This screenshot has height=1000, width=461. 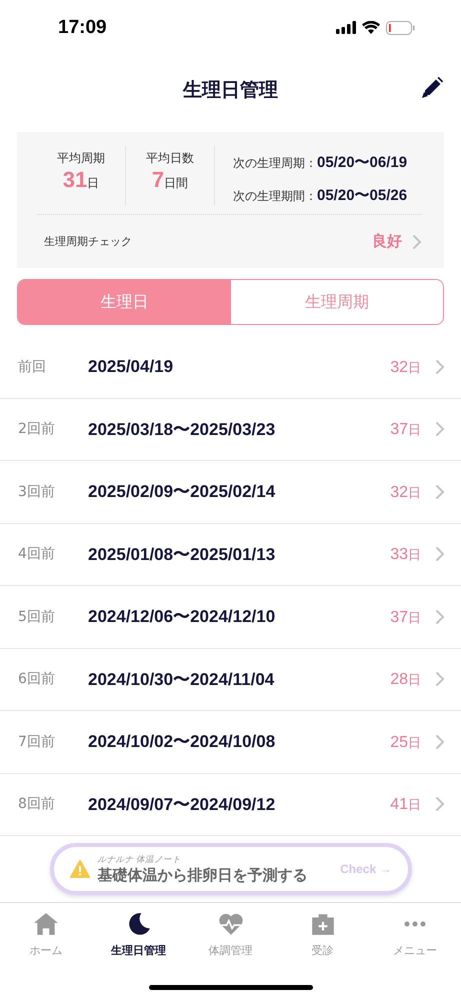 What do you see at coordinates (182, 429) in the screenshot?
I see `period-dates: 2025/03/18〜2025/03/23` at bounding box center [182, 429].